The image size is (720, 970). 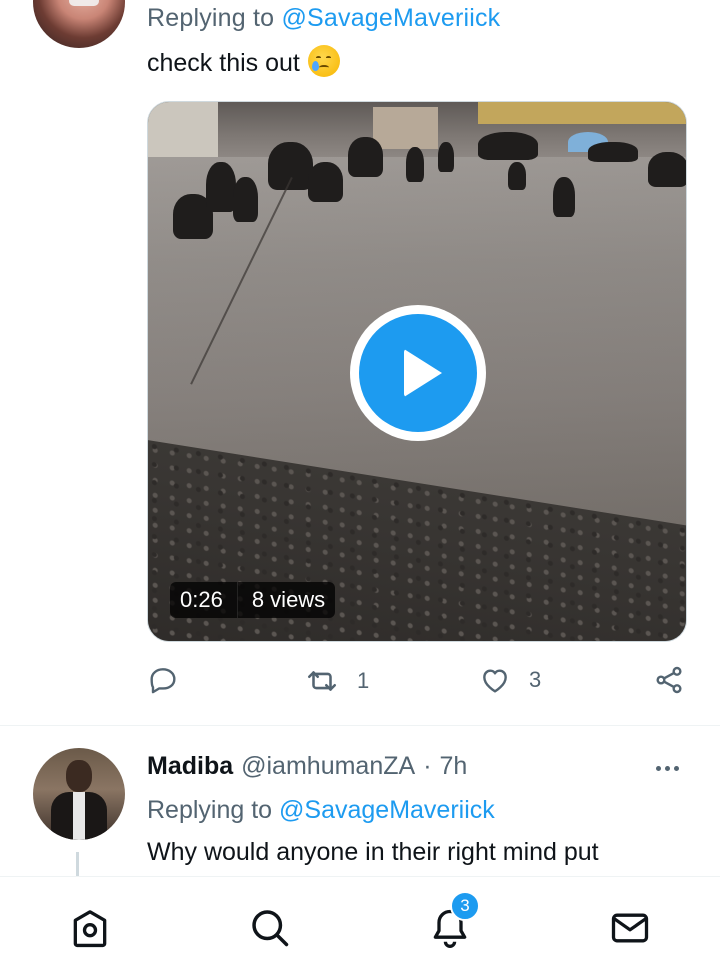 I want to click on user-handle: @iamhumanZA, so click(x=328, y=766).